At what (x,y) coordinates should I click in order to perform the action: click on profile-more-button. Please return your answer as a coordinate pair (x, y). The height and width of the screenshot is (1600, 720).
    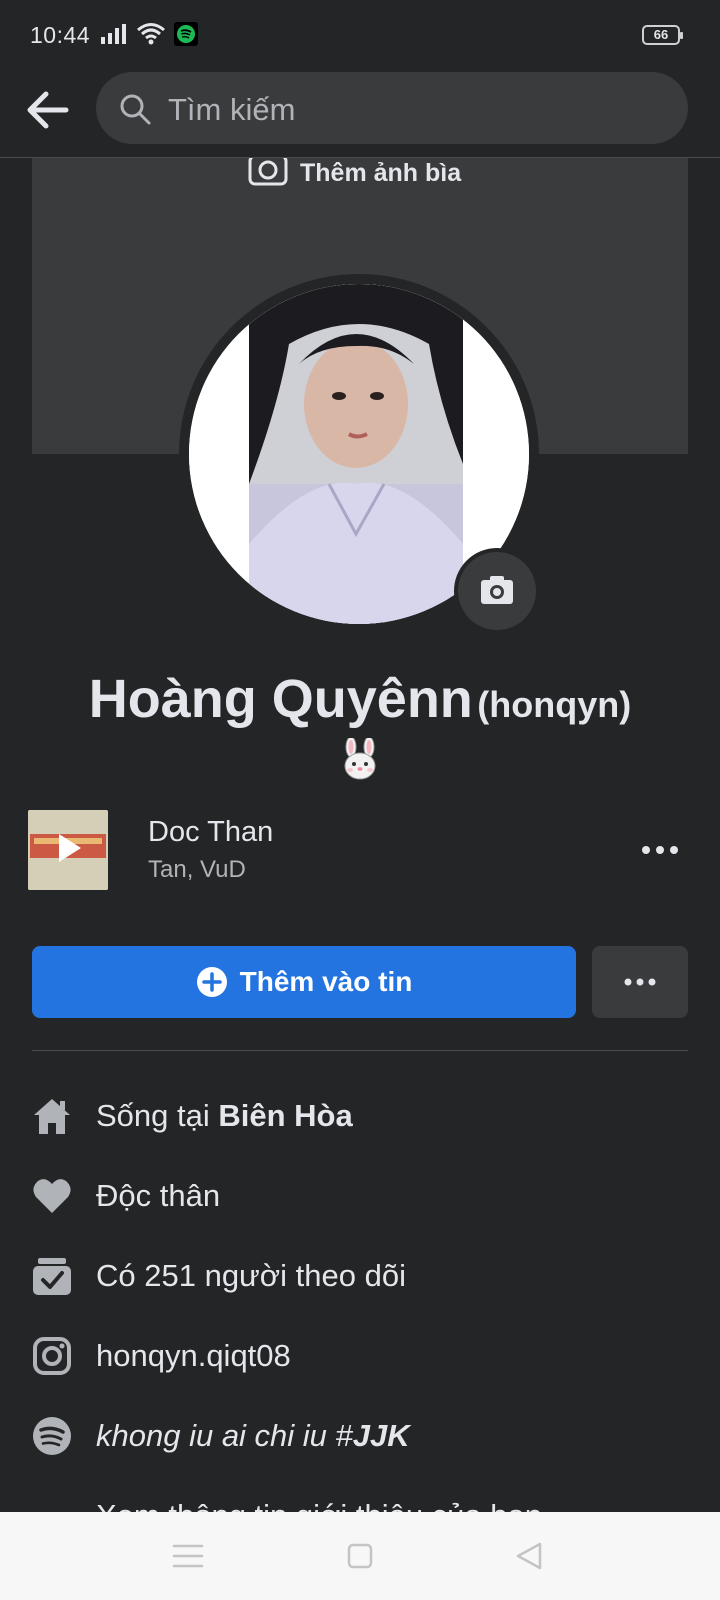
    Looking at the image, I should click on (640, 982).